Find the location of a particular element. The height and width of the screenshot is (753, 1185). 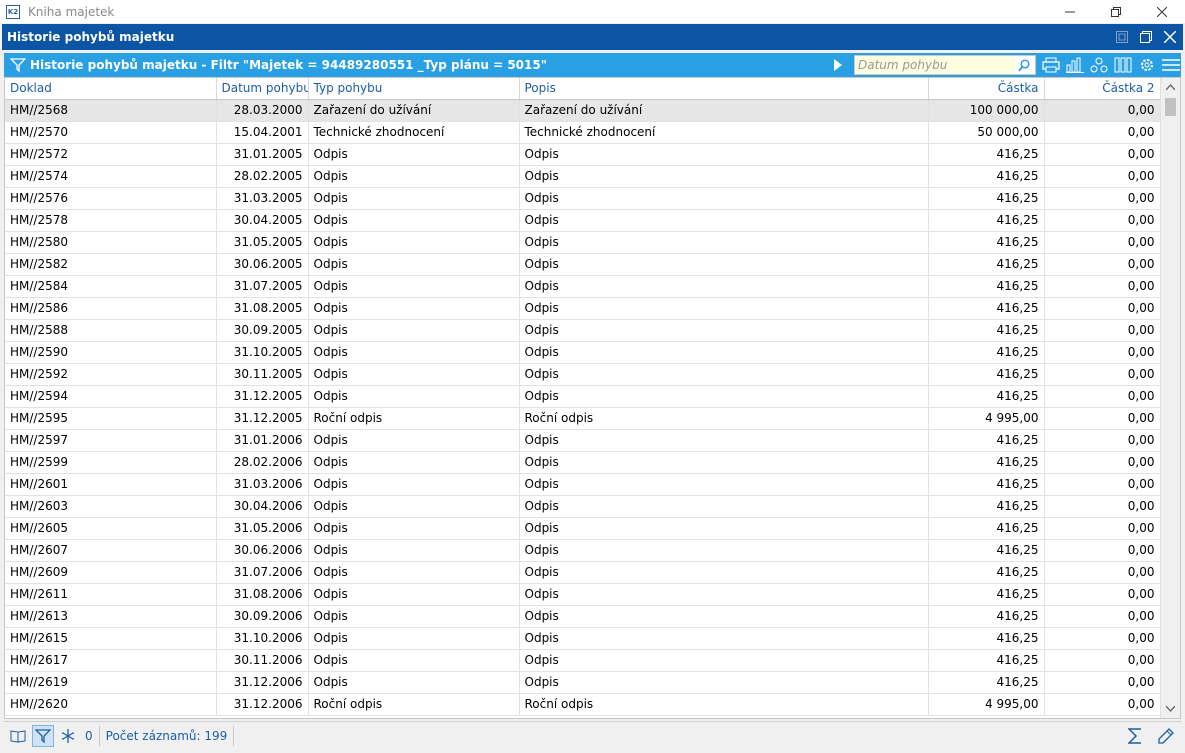

table-row: HM//2599 28.02.2006 Odpis Odpis 416,25 0,00 is located at coordinates (583, 462).